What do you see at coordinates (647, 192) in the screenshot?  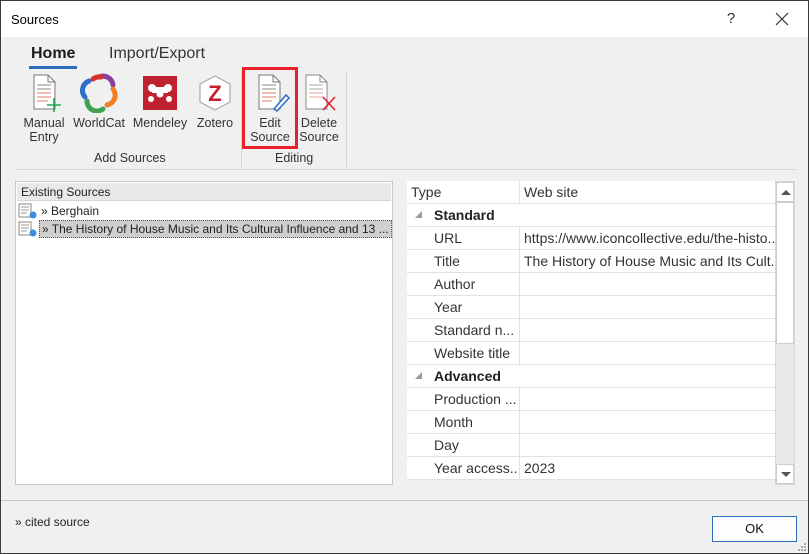 I see `property-value: Web site` at bounding box center [647, 192].